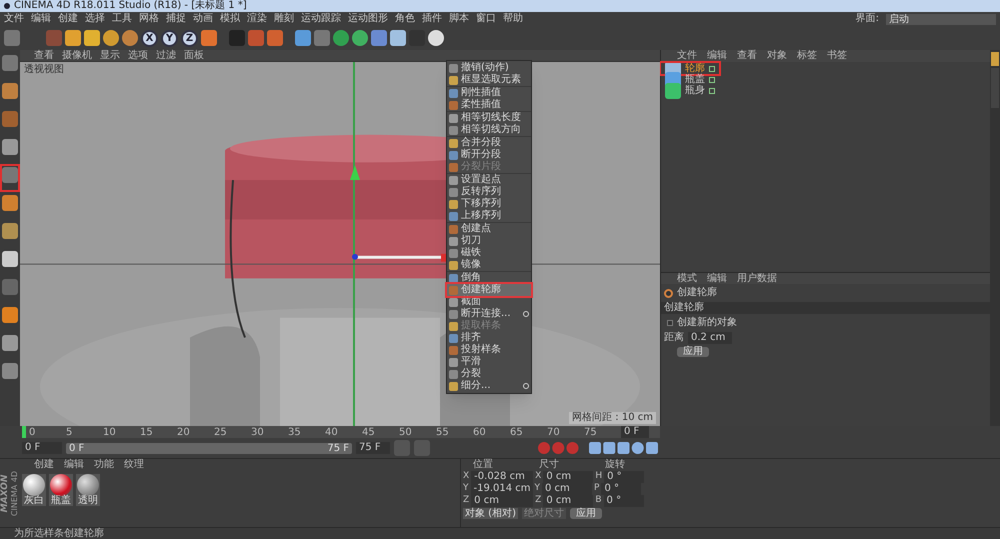 The width and height of the screenshot is (1000, 539). What do you see at coordinates (406, 432) in the screenshot?
I see `frame-tick: 50` at bounding box center [406, 432].